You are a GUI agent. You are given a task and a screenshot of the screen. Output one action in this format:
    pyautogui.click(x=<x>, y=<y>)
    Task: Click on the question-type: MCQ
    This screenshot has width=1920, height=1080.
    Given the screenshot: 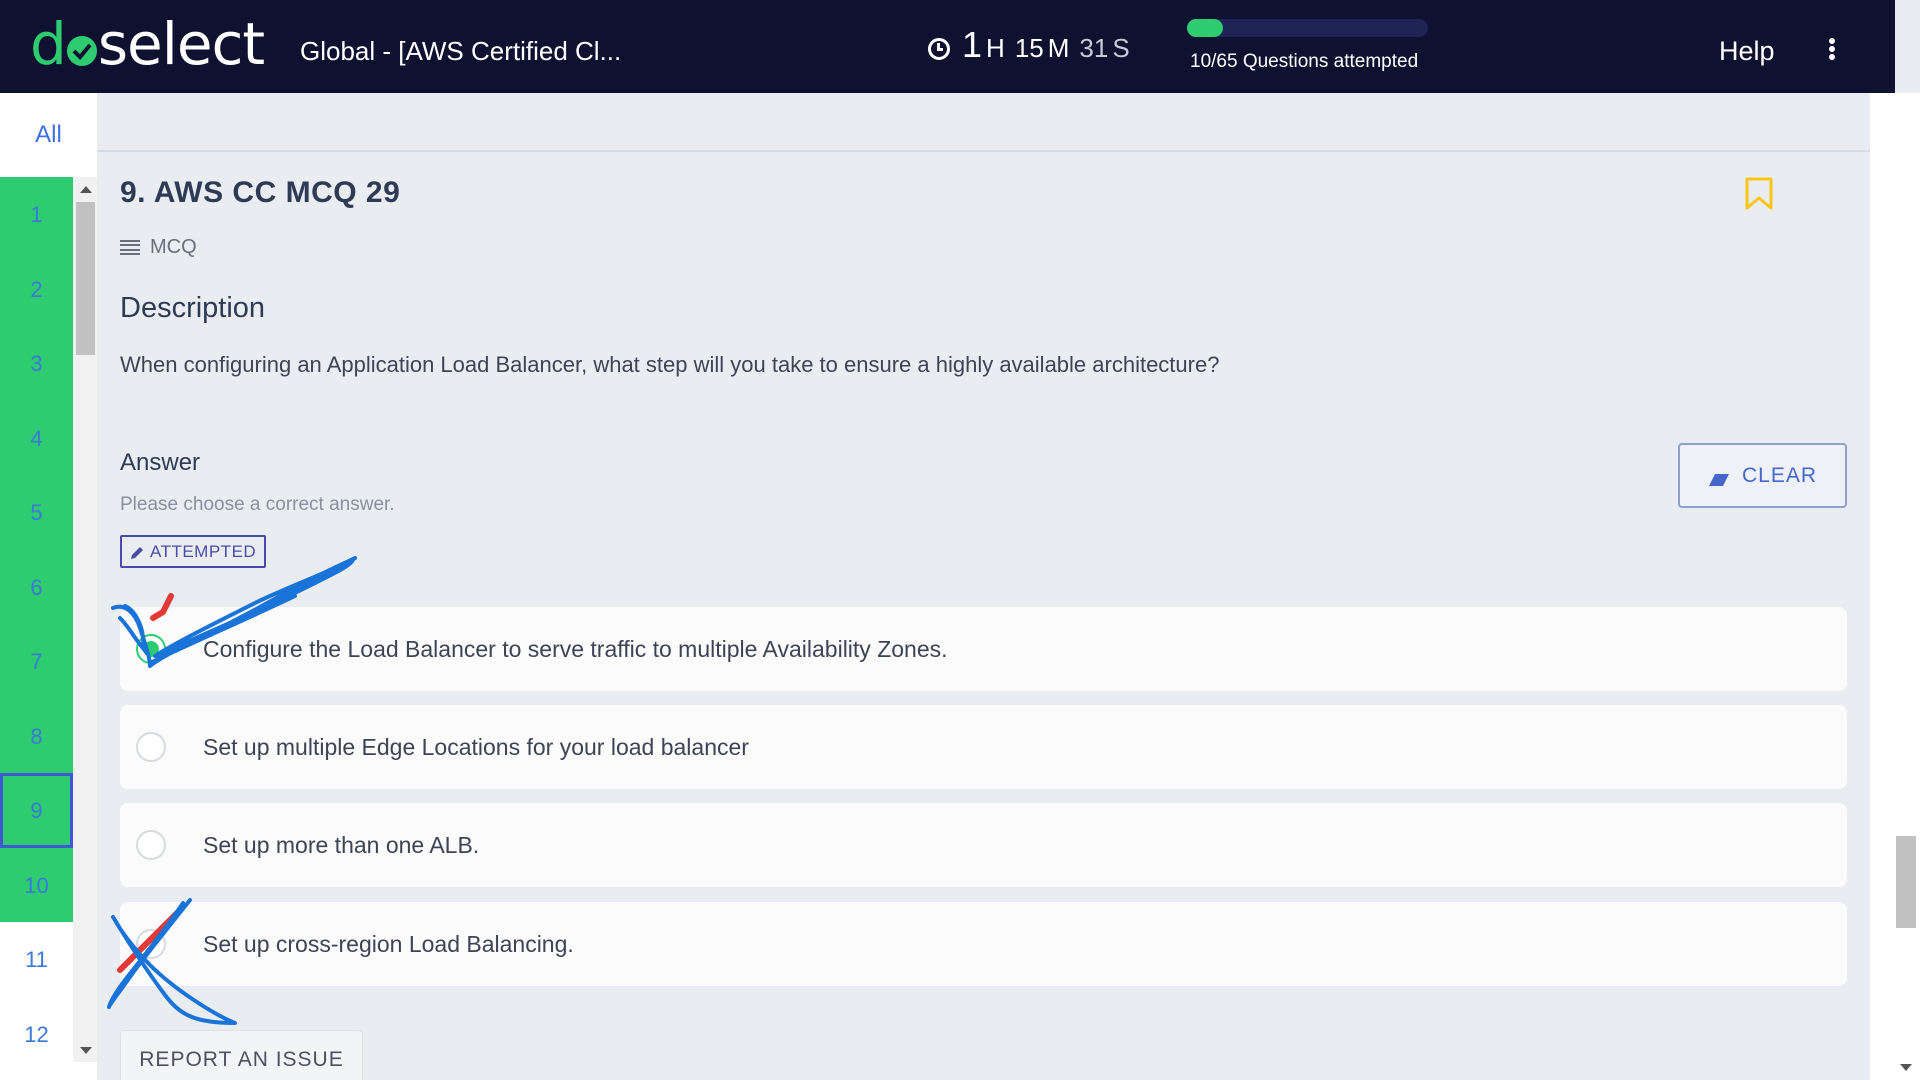 What is the action you would take?
    pyautogui.click(x=158, y=247)
    